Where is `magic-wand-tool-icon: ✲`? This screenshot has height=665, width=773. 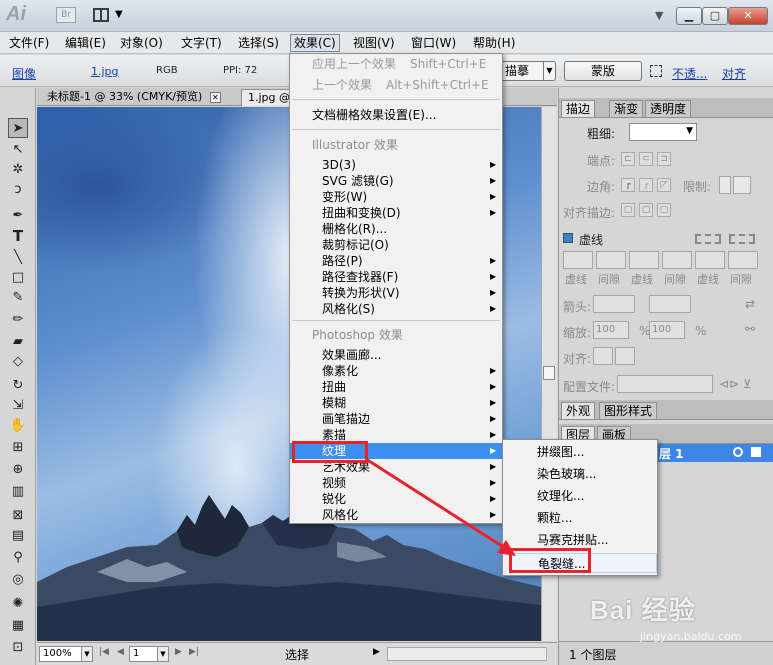 magic-wand-tool-icon: ✲ is located at coordinates (18, 170).